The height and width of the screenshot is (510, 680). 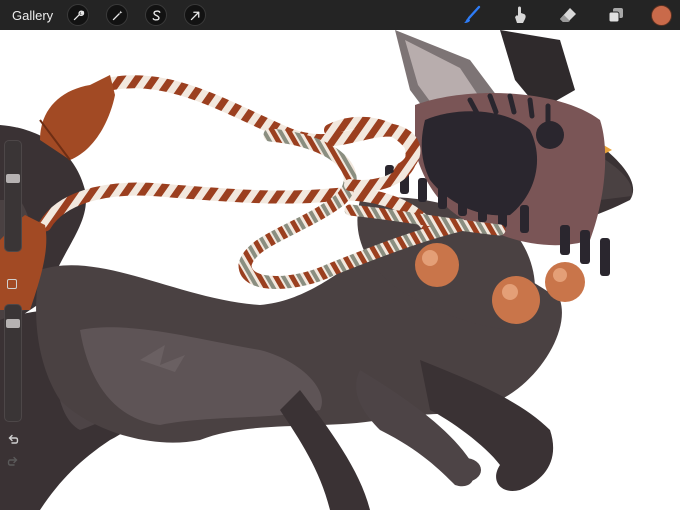 I want to click on selection-s-icon, so click(x=156, y=15).